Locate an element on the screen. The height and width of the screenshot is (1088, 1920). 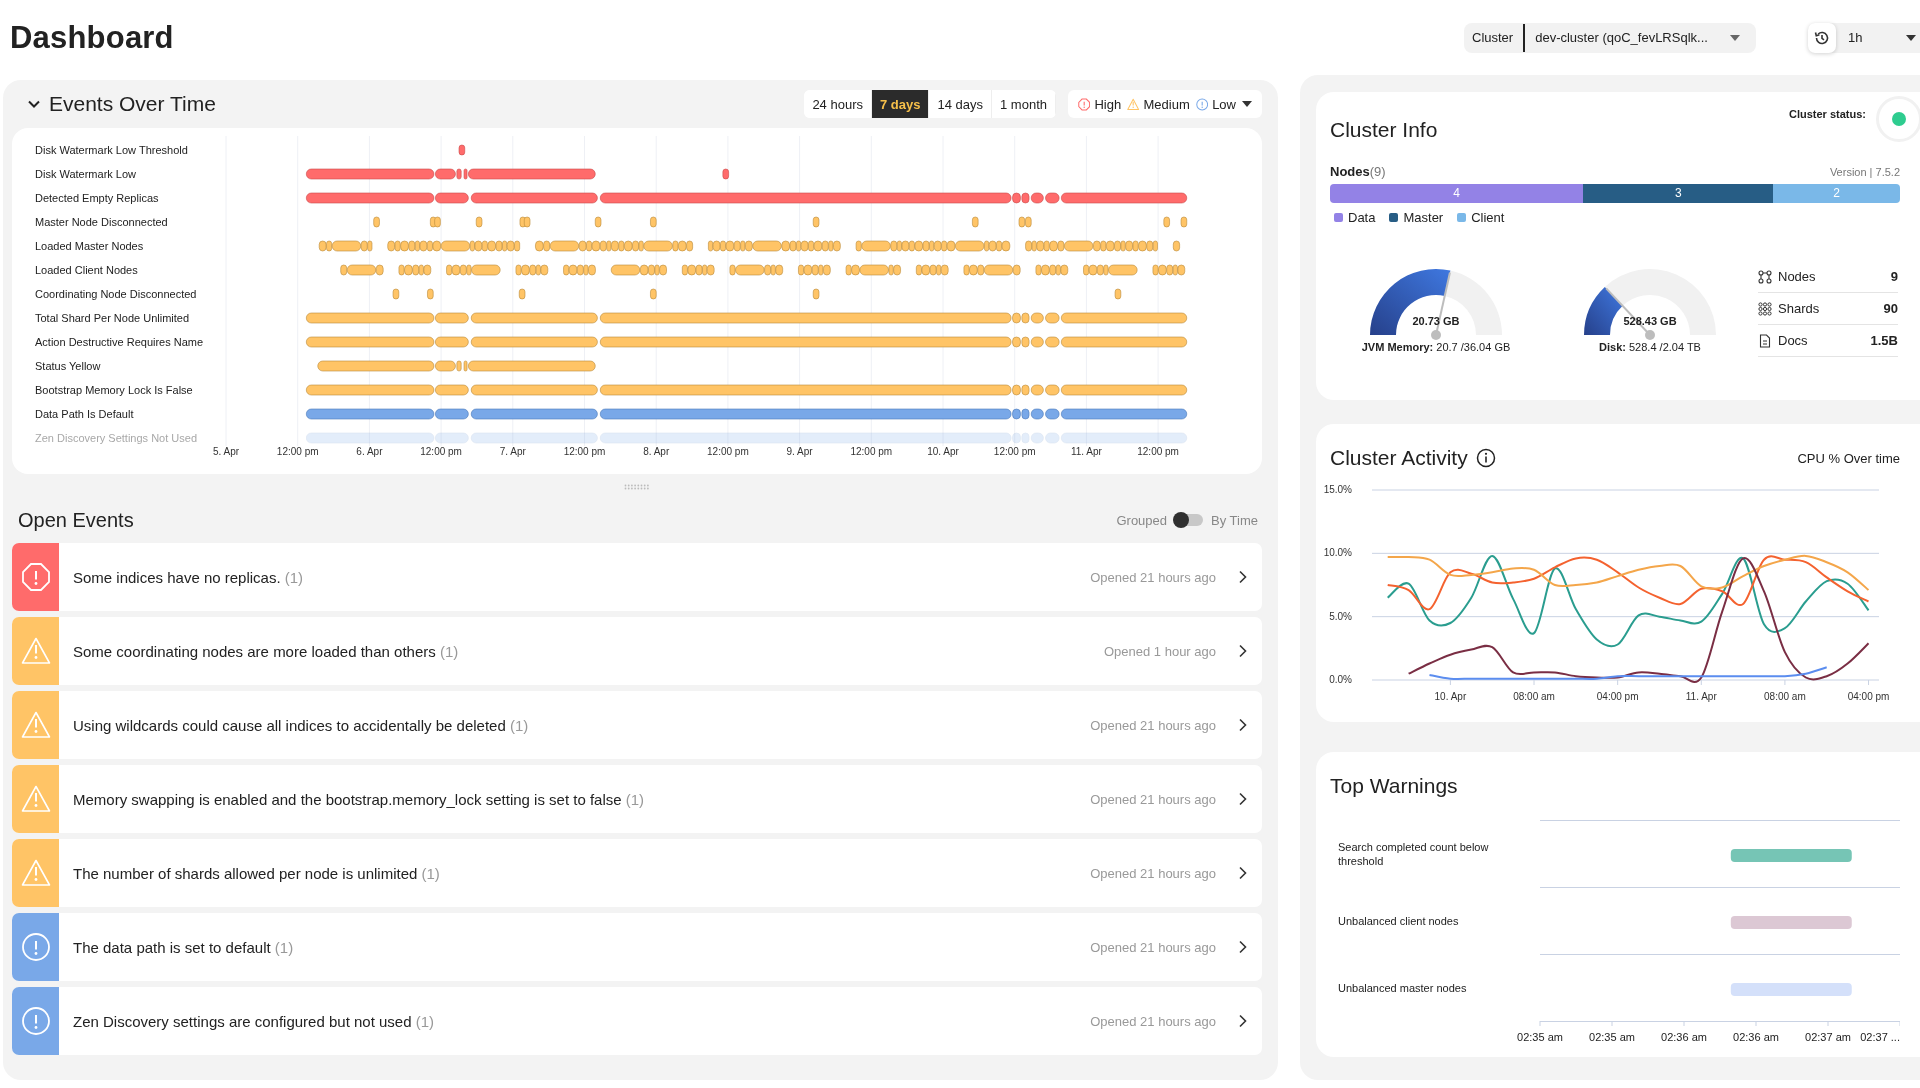
row-label: Coordinating Node Disconnected is located at coordinates (116, 294).